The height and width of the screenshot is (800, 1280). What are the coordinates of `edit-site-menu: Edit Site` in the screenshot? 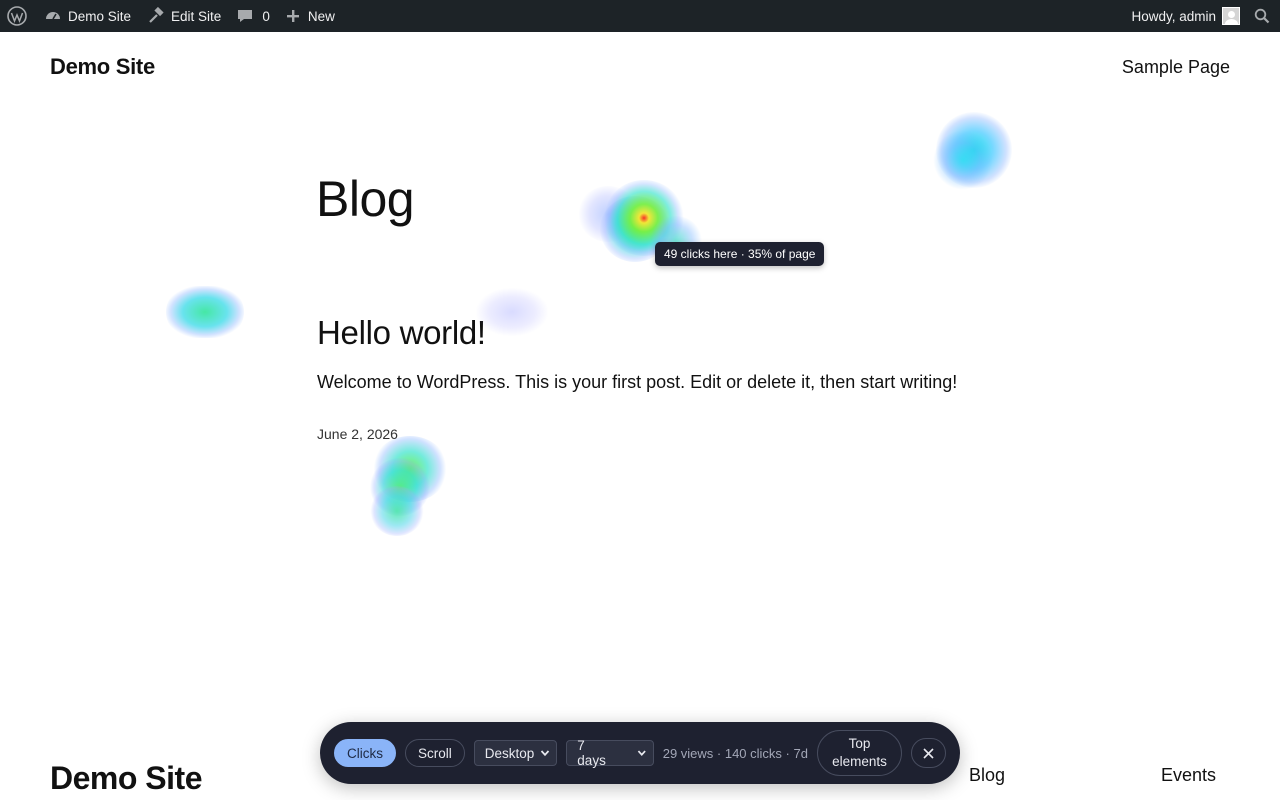 It's located at (184, 16).